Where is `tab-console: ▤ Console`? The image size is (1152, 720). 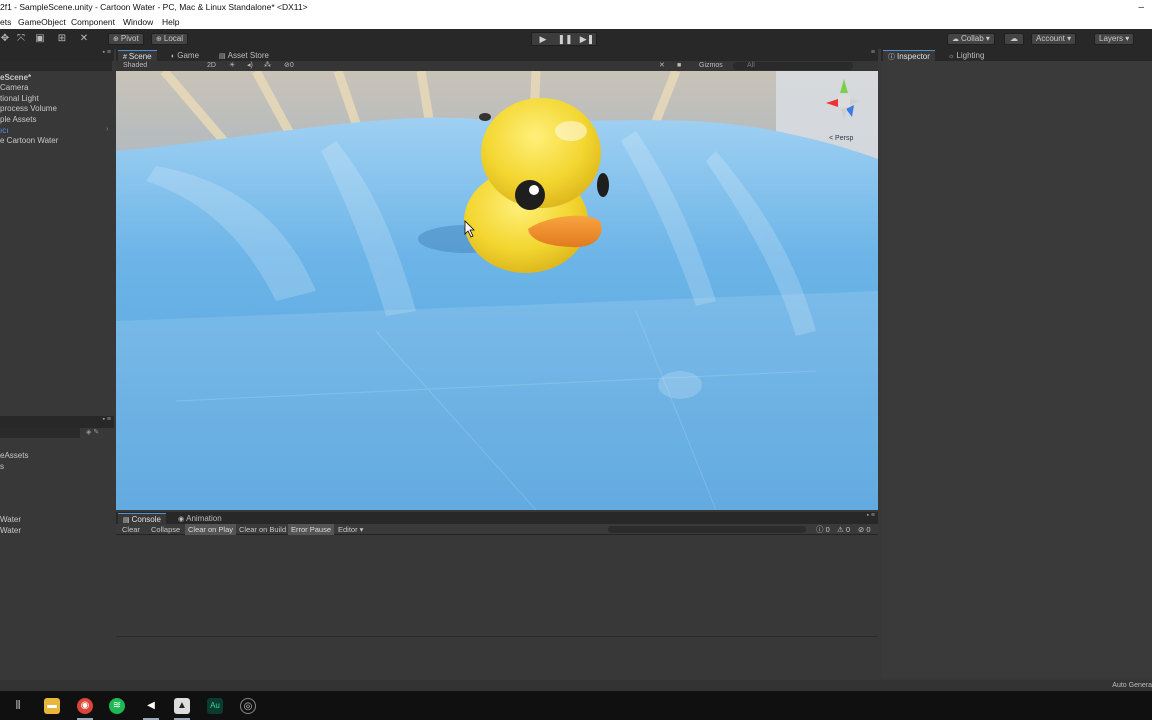 tab-console: ▤ Console is located at coordinates (142, 518).